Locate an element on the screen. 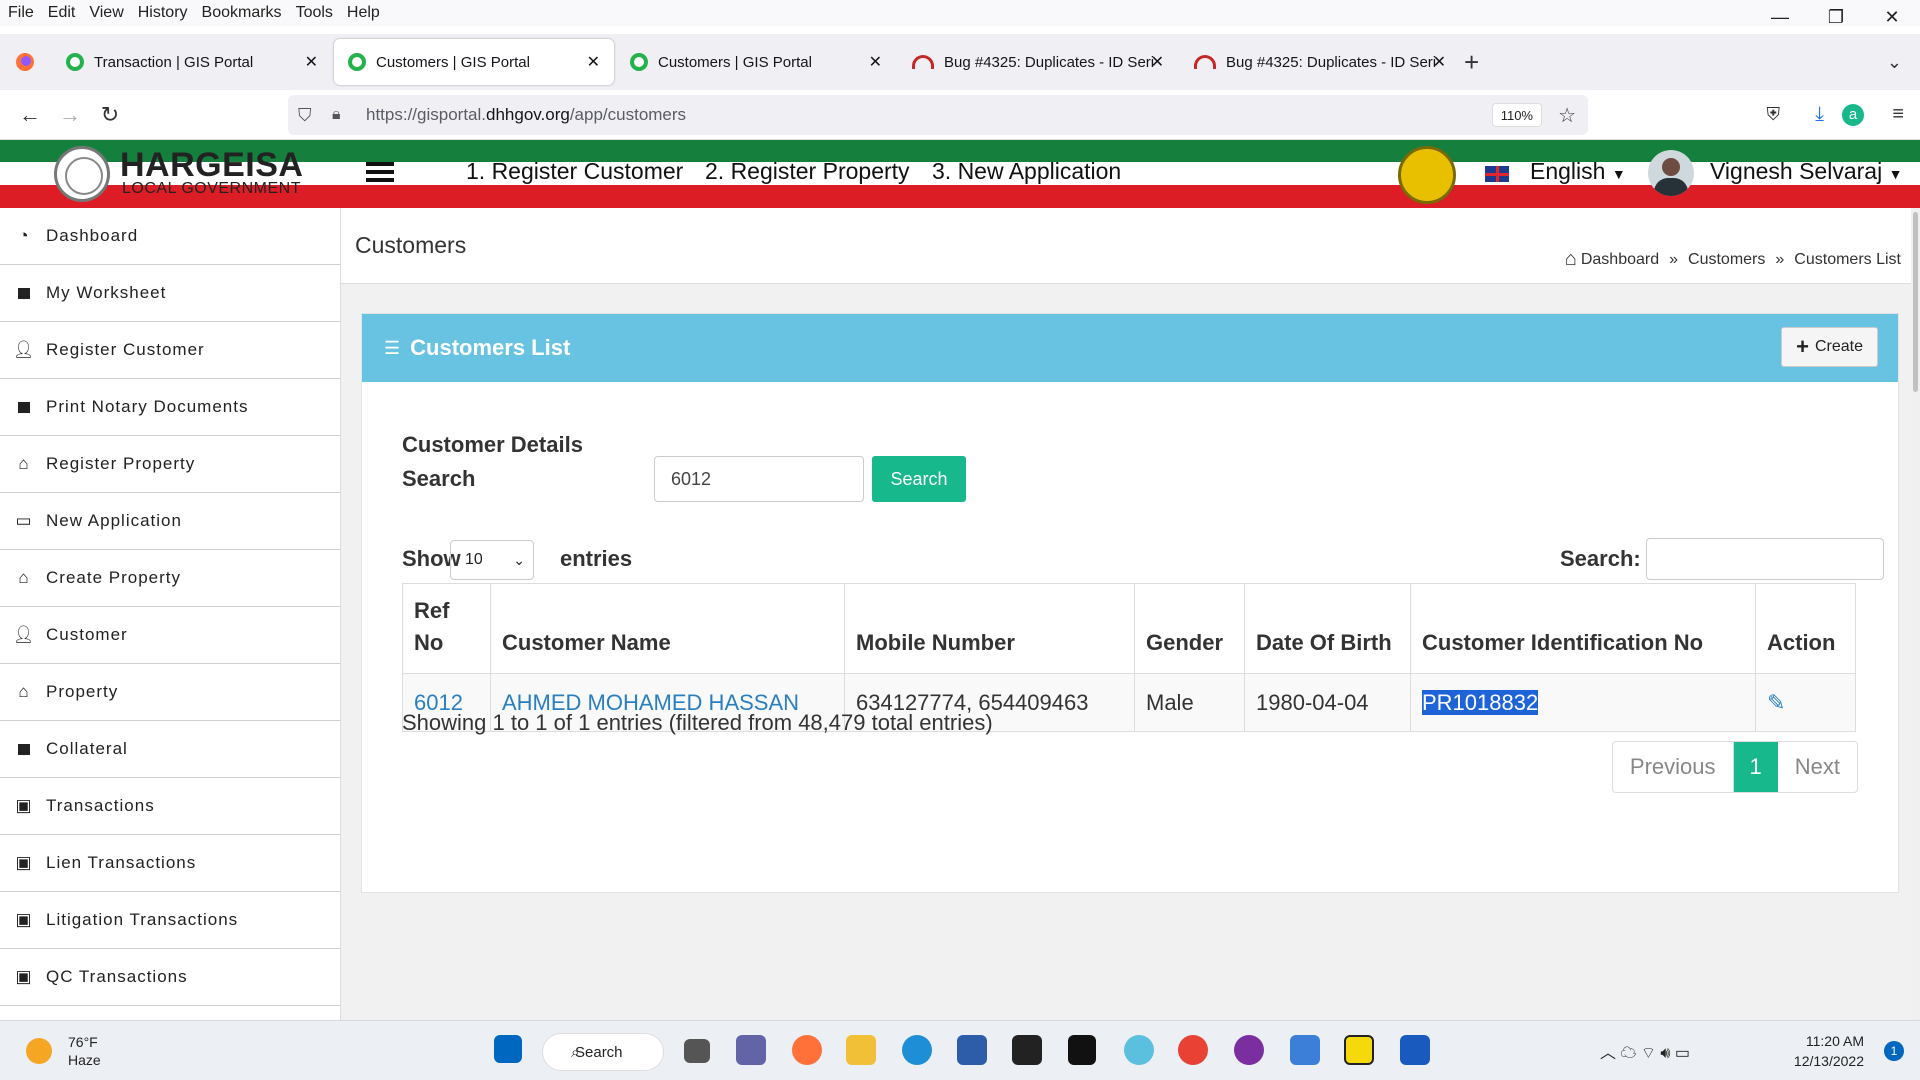 Image resolution: width=1920 pixels, height=1080 pixels. col-action: Action is located at coordinates (1805, 628).